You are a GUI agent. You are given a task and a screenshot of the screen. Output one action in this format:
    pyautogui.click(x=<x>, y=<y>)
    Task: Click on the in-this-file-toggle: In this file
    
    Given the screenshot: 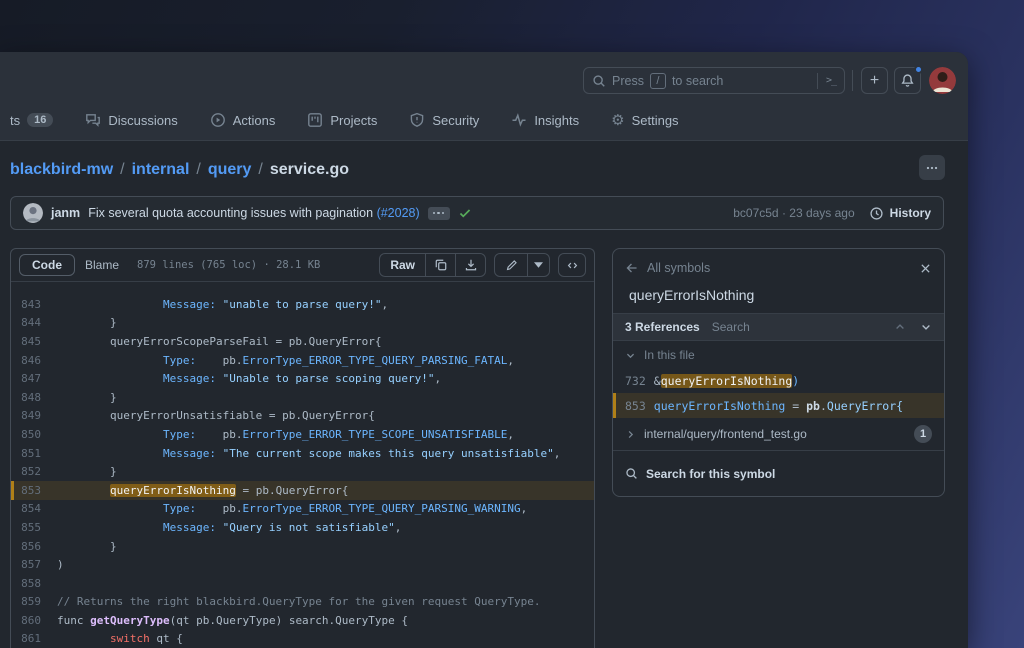 What is the action you would take?
    pyautogui.click(x=778, y=355)
    